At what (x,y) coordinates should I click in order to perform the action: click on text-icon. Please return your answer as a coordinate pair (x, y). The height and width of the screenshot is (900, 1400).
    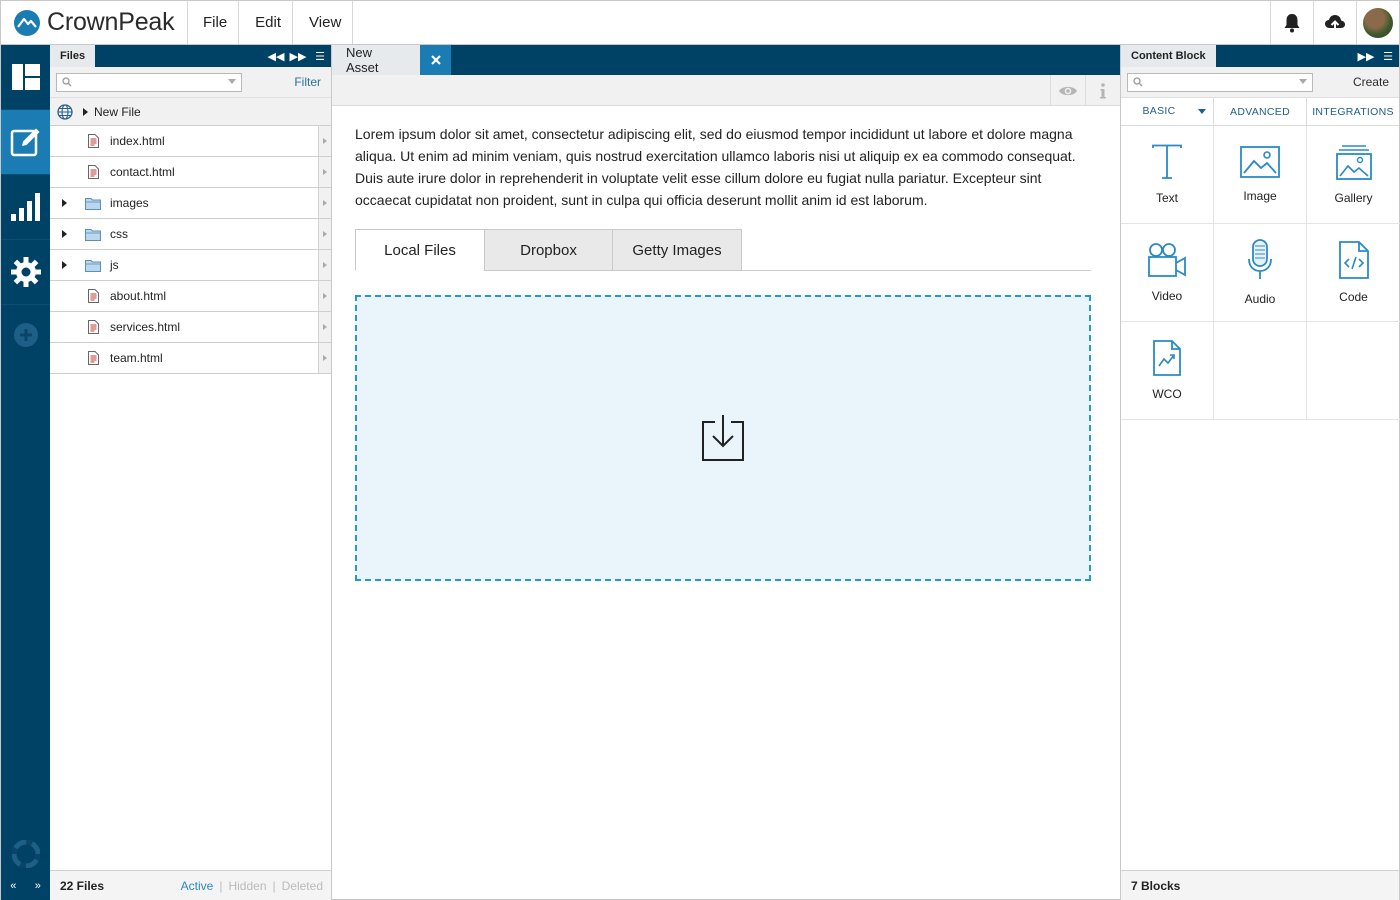
    Looking at the image, I should click on (1167, 167).